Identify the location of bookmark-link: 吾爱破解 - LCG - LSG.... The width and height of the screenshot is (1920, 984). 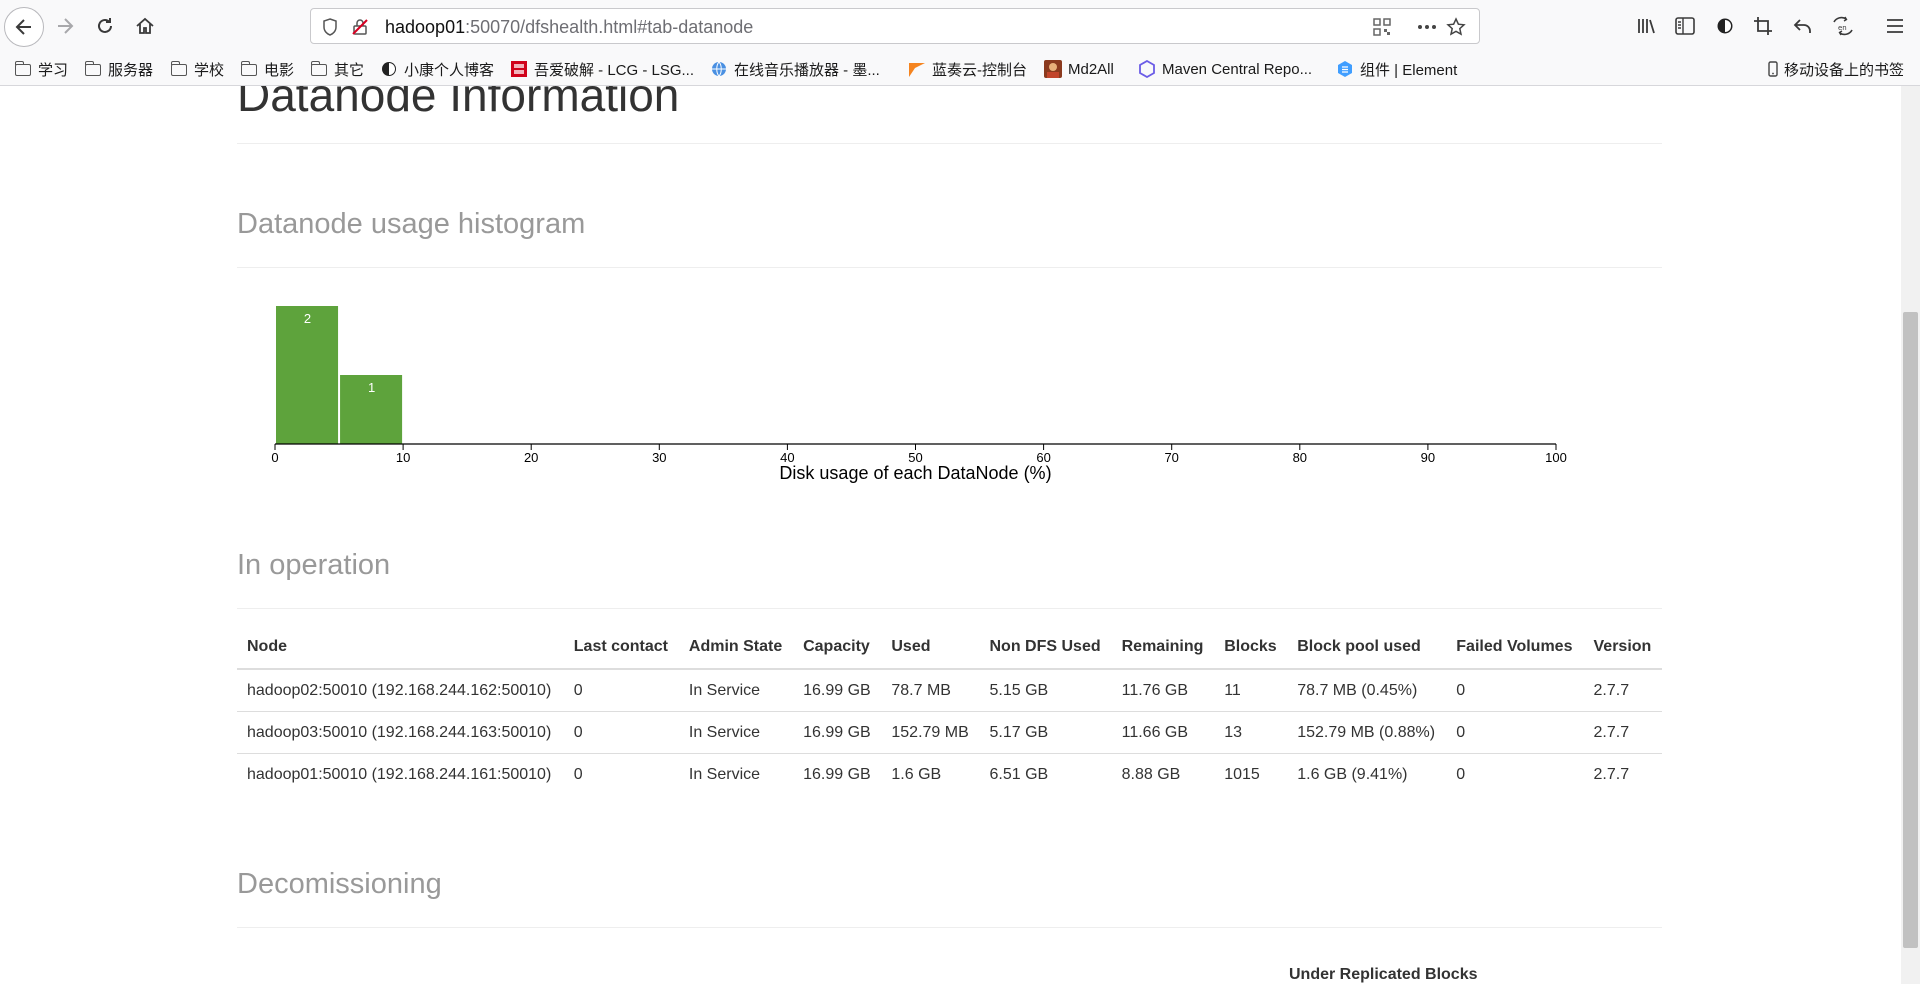
(602, 69).